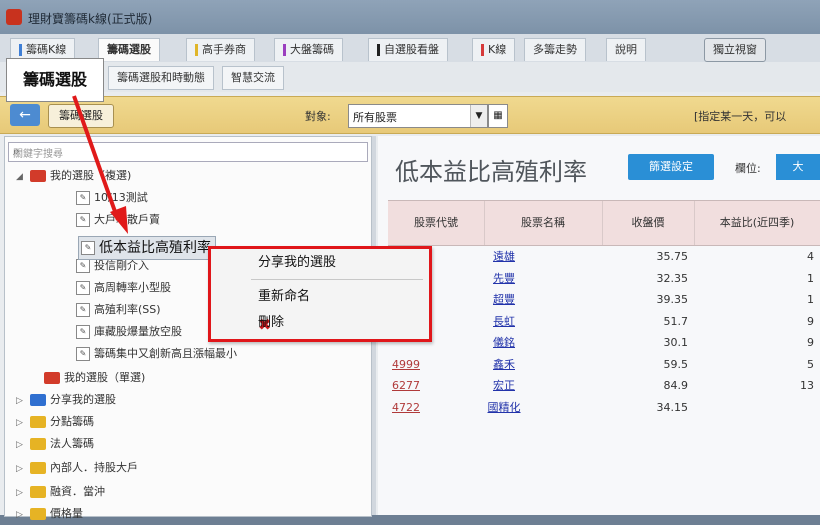 The image size is (820, 525). Describe the element at coordinates (735, 50) in the screenshot. I see `independent-window-button: 獨立視窗` at that location.